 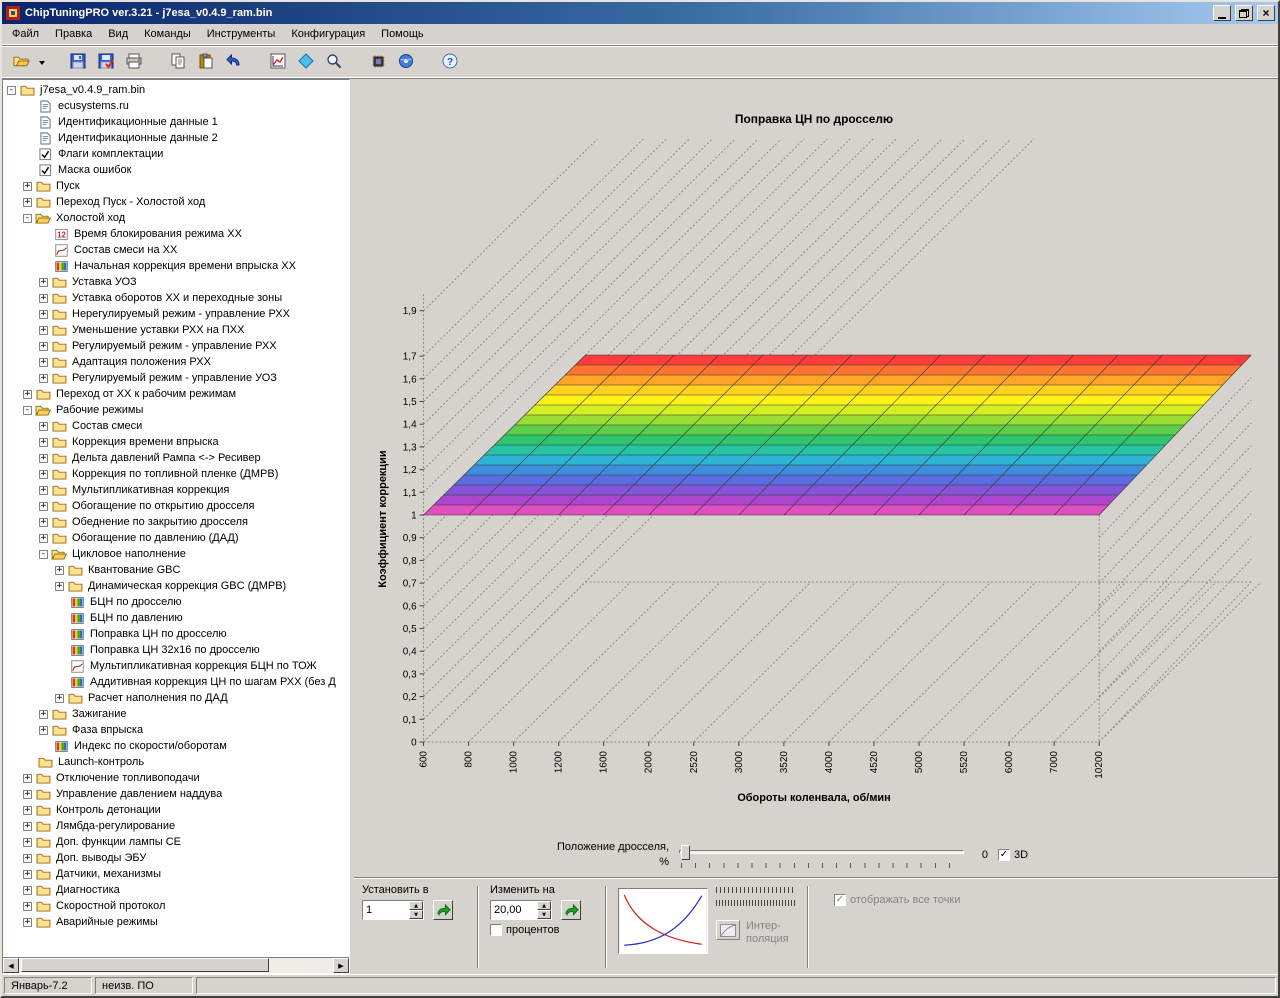 What do you see at coordinates (176, 250) in the screenshot?
I see `tree-item: Состав смеси на XX` at bounding box center [176, 250].